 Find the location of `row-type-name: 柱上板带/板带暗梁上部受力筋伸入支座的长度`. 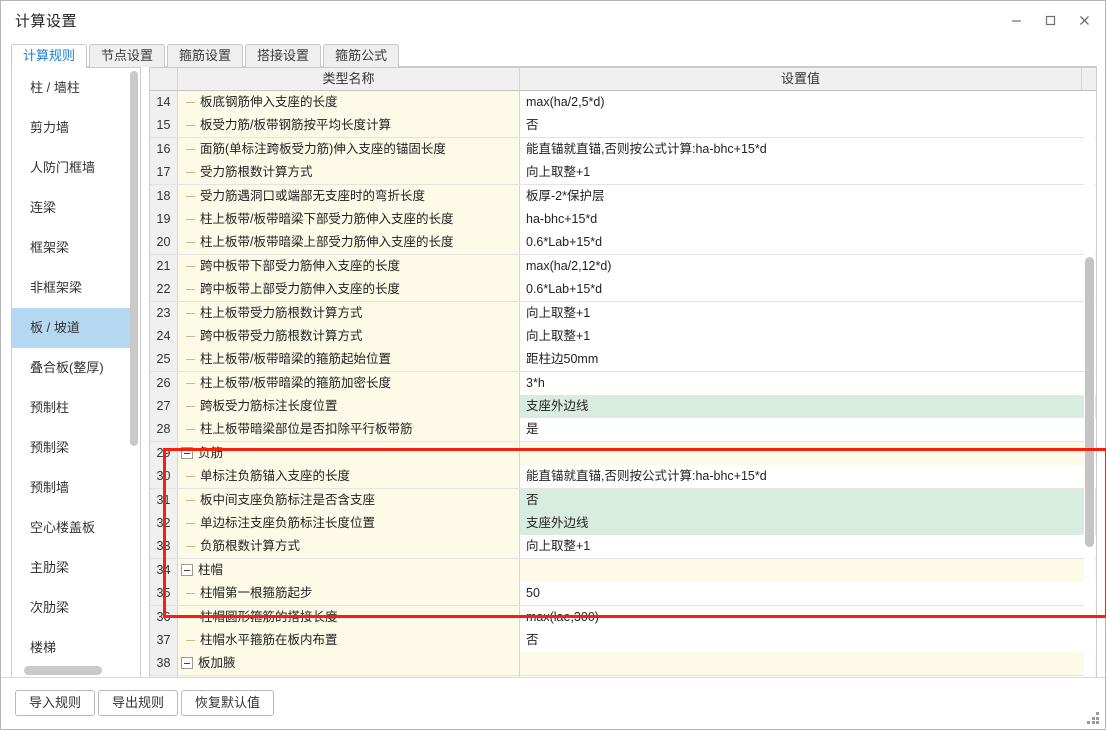

row-type-name: 柱上板带/板带暗梁上部受力筋伸入支座的长度 is located at coordinates (349, 243).